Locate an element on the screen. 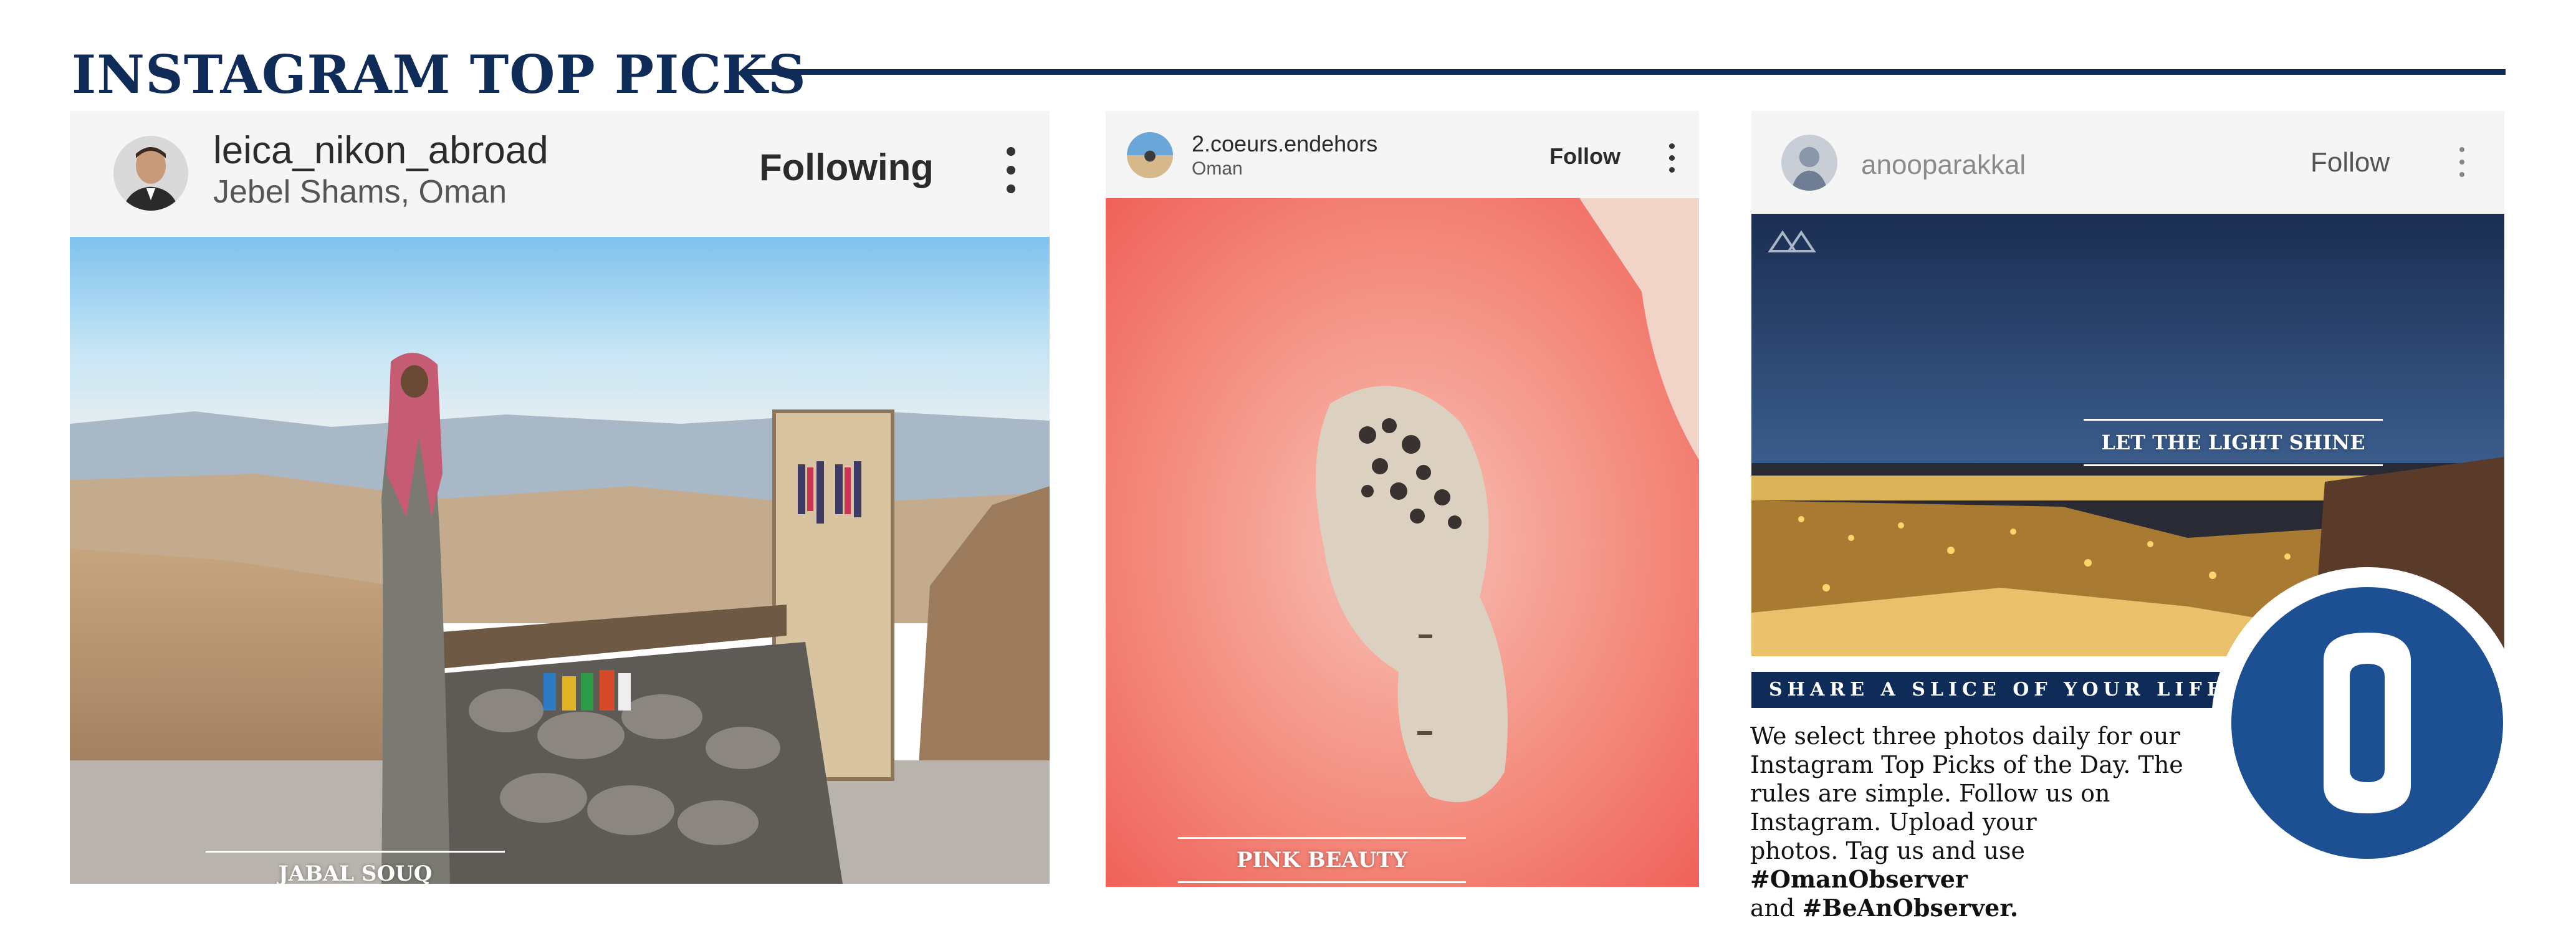 This screenshot has width=2576, height=938. share-text-line: Instagram Top Picks of the Day. The is located at coordinates (1966, 764).